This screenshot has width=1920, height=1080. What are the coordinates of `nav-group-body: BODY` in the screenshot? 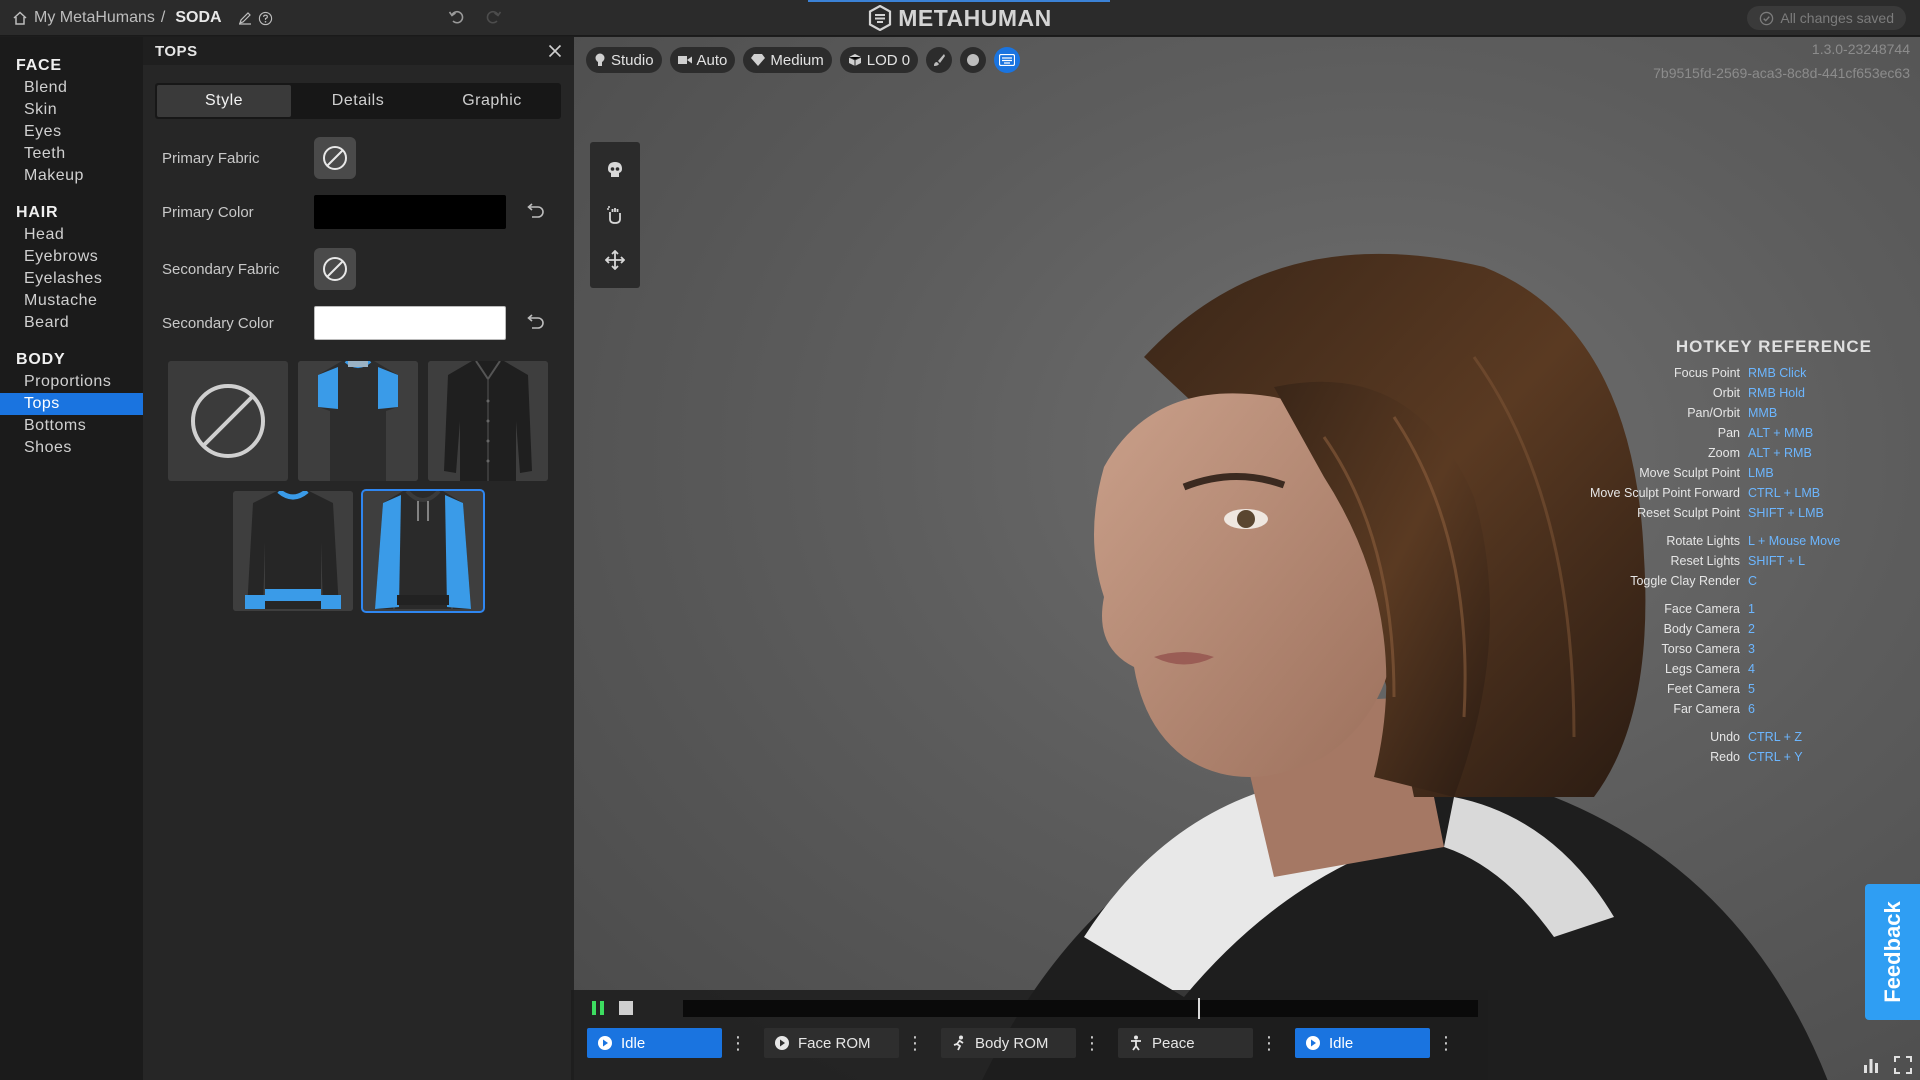 It's located at (41, 359).